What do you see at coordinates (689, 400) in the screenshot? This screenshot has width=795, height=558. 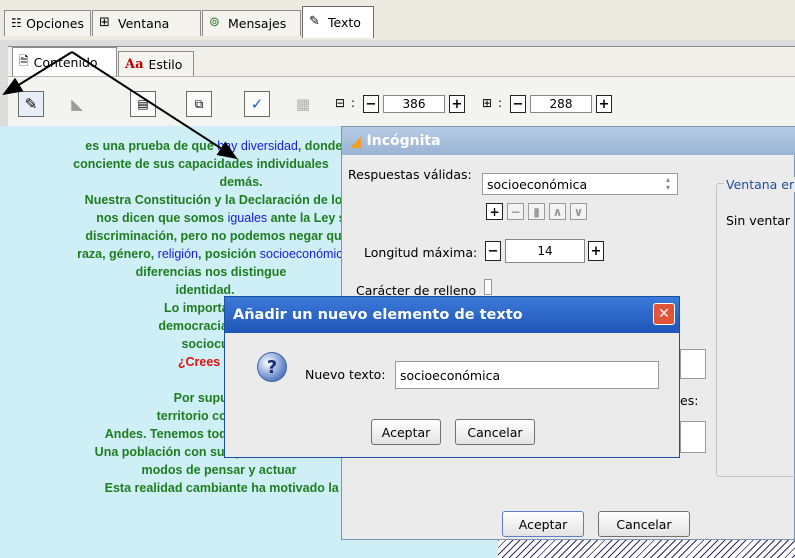 I see `partial-label: es:` at bounding box center [689, 400].